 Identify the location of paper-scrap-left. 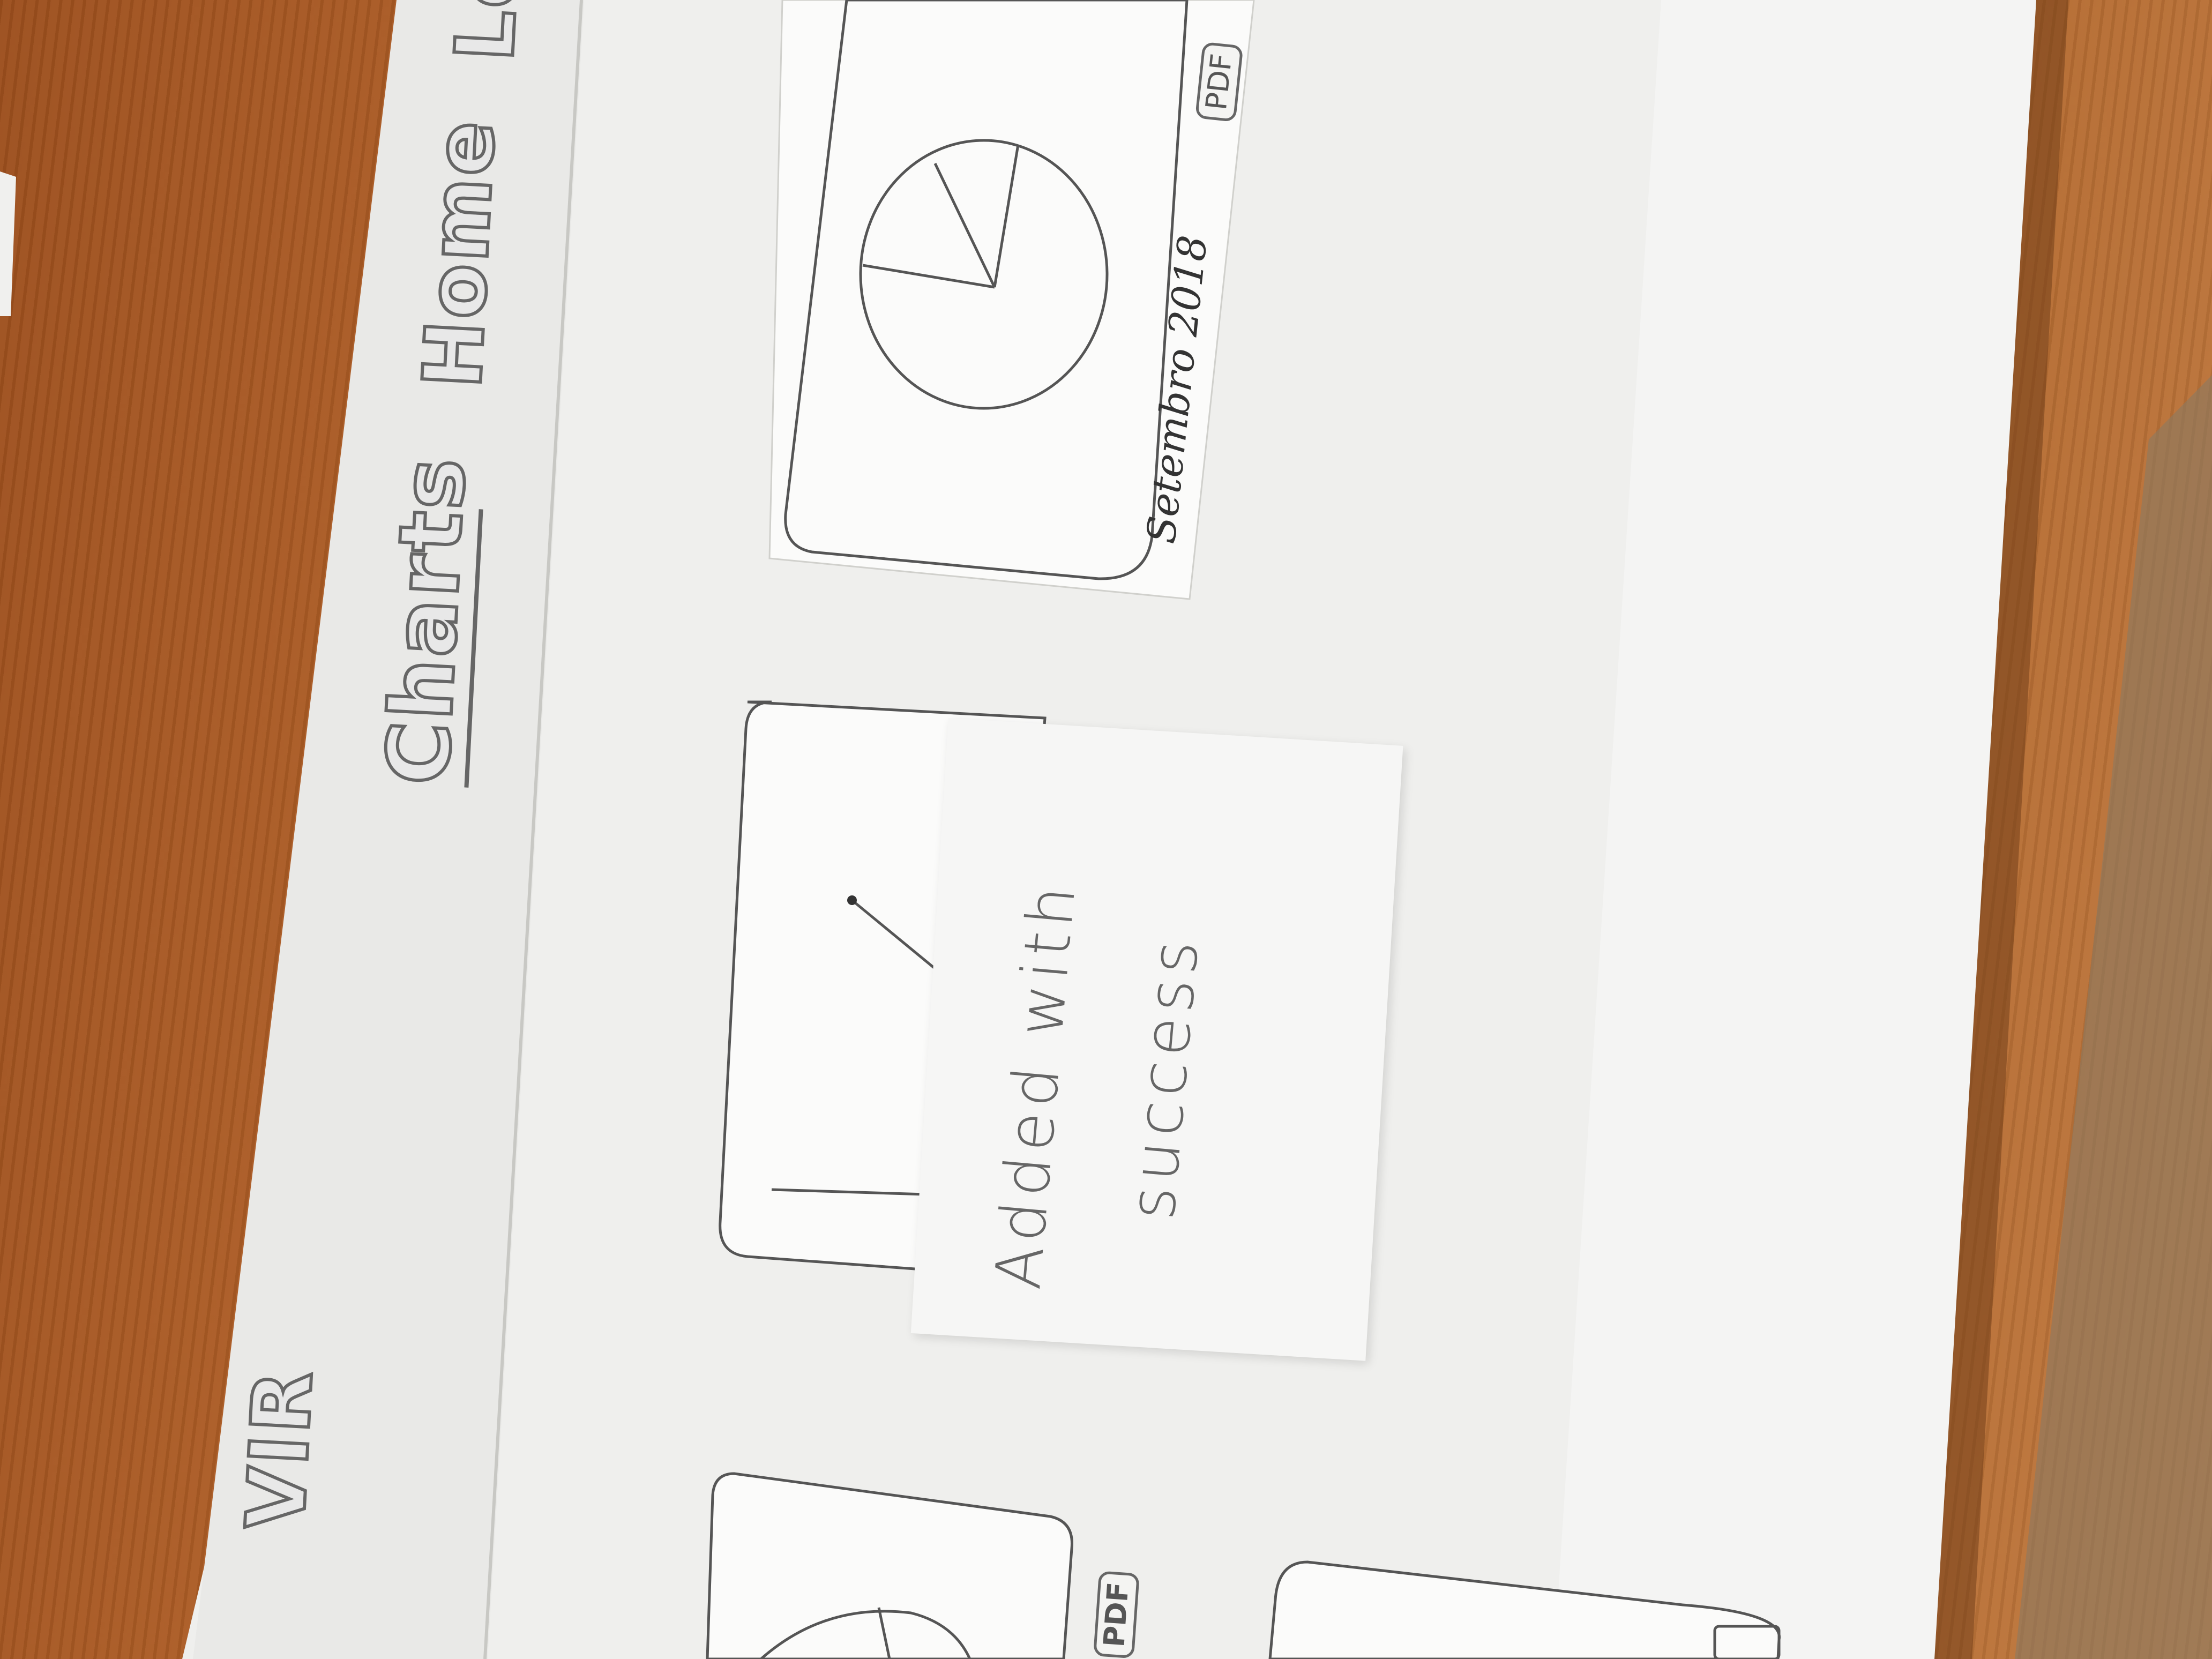
(8, 243).